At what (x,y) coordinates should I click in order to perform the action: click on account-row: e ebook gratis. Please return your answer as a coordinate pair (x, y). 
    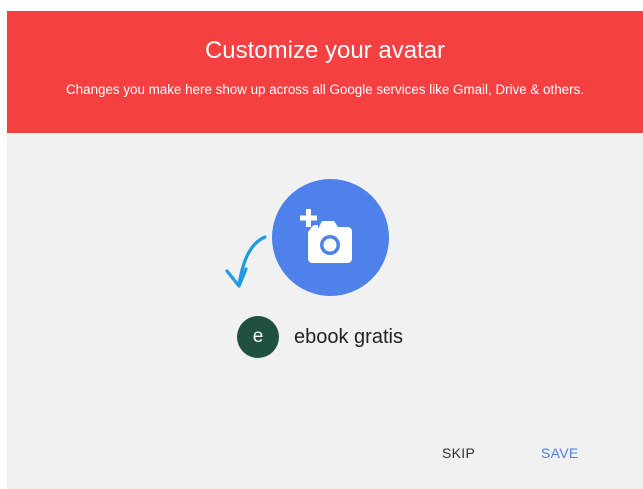
    Looking at the image, I should click on (320, 337).